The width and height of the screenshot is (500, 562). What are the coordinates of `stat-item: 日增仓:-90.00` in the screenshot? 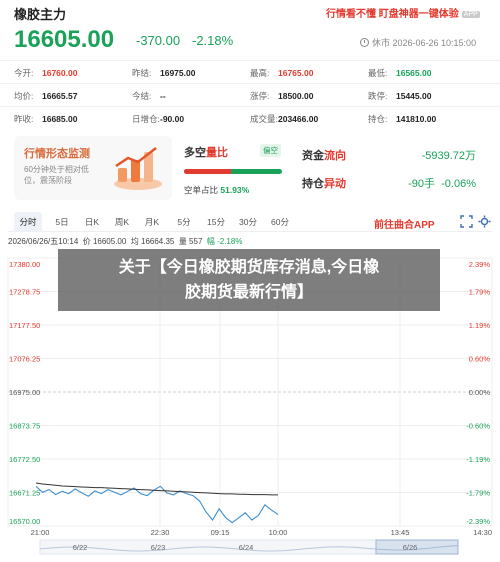 It's located at (158, 119).